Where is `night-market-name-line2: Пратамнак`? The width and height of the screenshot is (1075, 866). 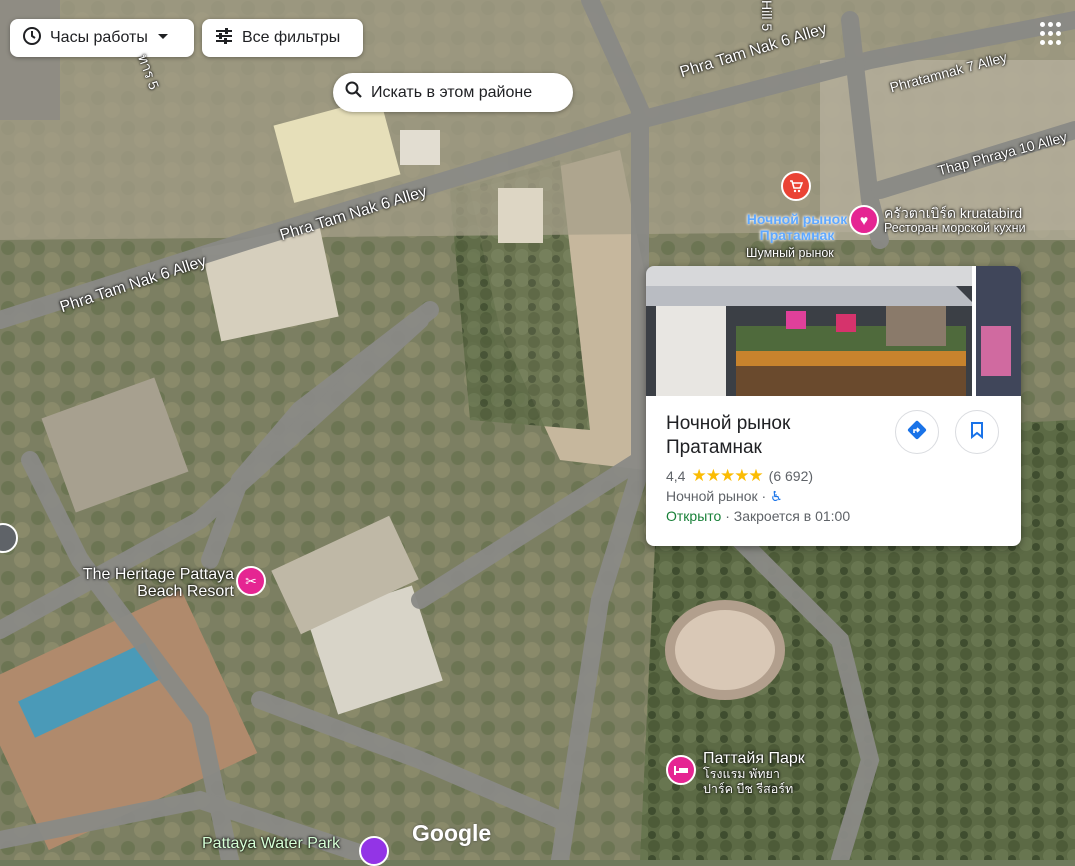
night-market-name-line2: Пратамнак is located at coordinates (797, 235).